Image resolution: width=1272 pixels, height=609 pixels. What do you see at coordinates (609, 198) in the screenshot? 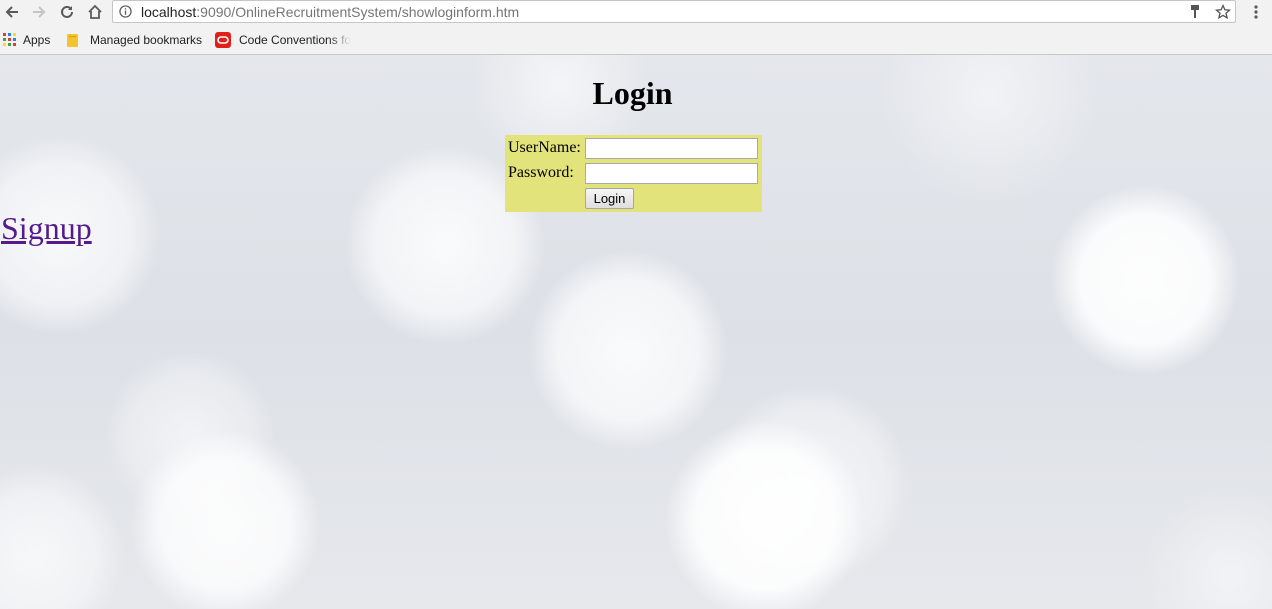
I see `login-button: Login` at bounding box center [609, 198].